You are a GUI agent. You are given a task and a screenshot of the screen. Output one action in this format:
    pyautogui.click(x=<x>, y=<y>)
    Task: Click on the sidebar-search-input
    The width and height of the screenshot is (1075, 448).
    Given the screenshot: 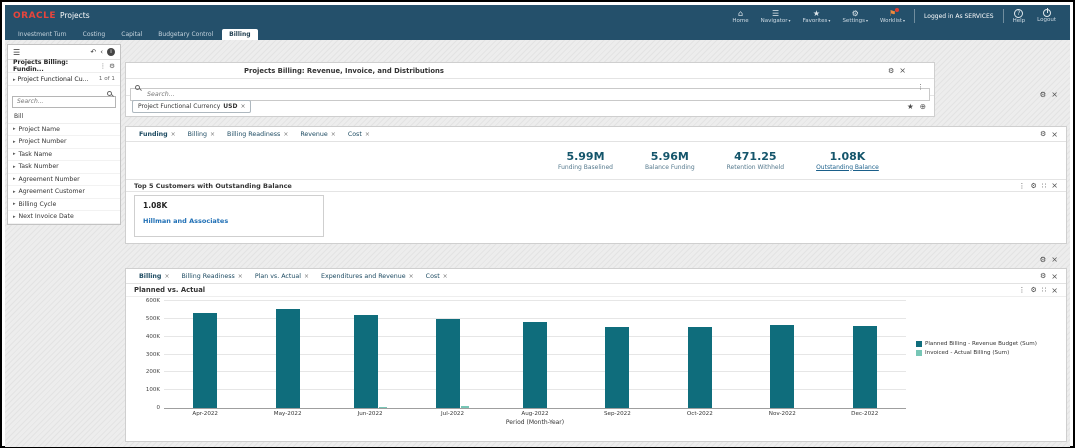 What is the action you would take?
    pyautogui.click(x=64, y=101)
    